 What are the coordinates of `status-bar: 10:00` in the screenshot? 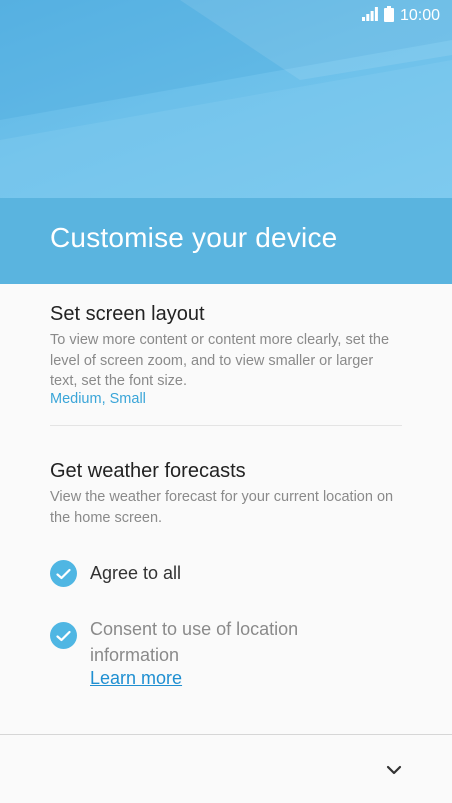 It's located at (400, 16).